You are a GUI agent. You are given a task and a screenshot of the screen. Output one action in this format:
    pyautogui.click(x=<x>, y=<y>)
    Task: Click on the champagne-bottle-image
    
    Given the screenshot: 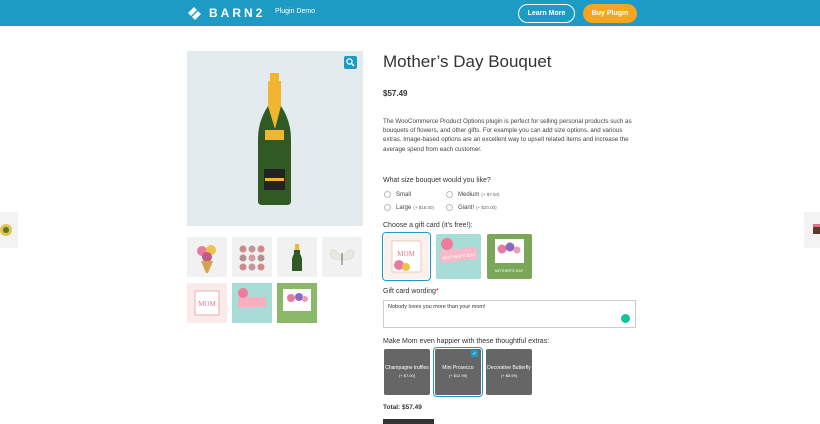 What is the action you would take?
    pyautogui.click(x=274, y=139)
    